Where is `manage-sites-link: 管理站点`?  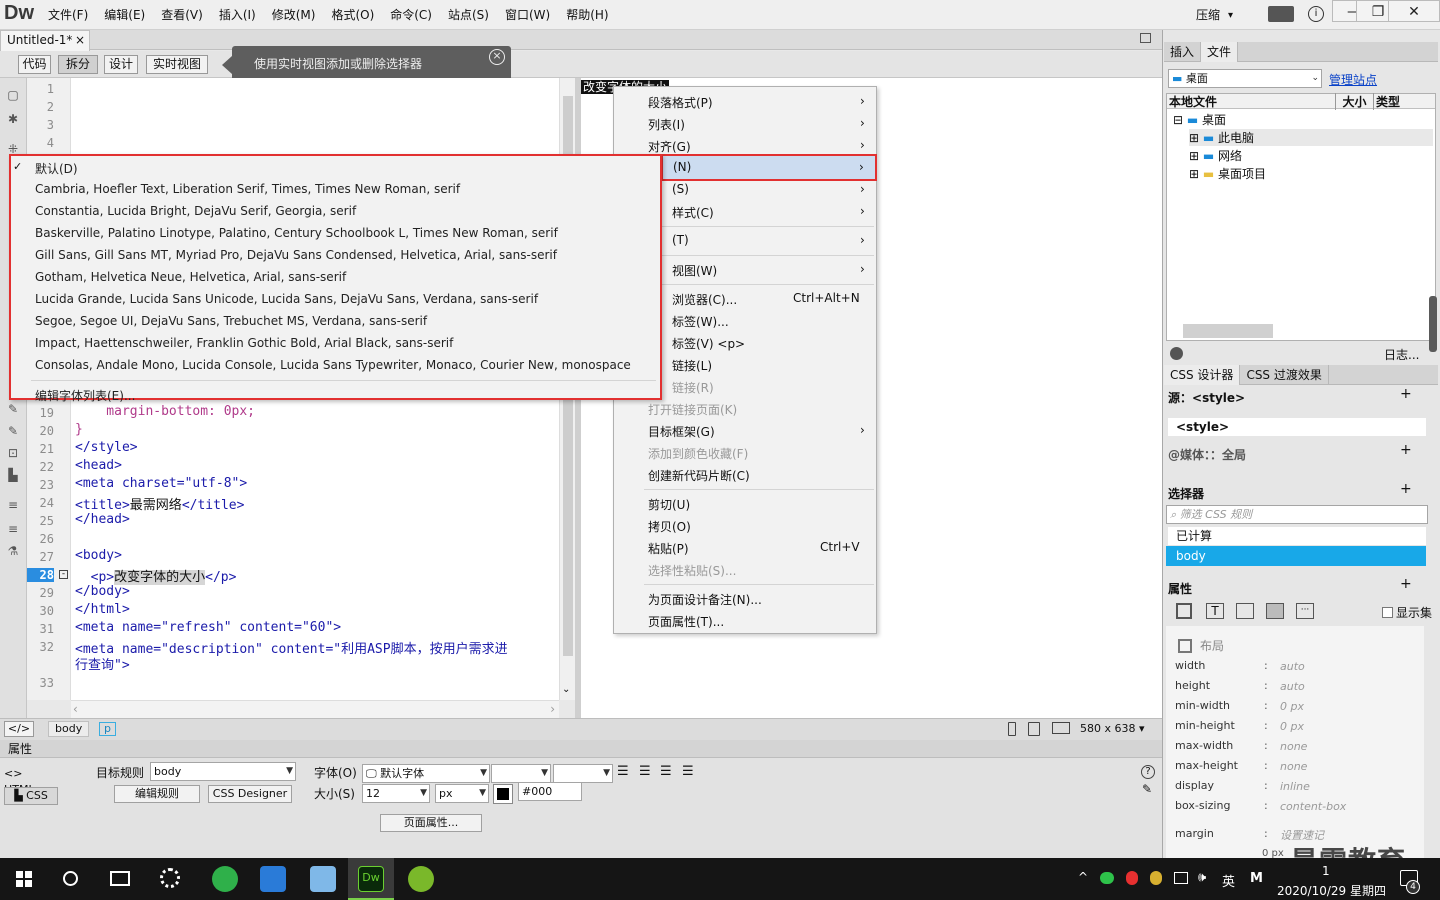
manage-sites-link: 管理站点 is located at coordinates (1353, 79).